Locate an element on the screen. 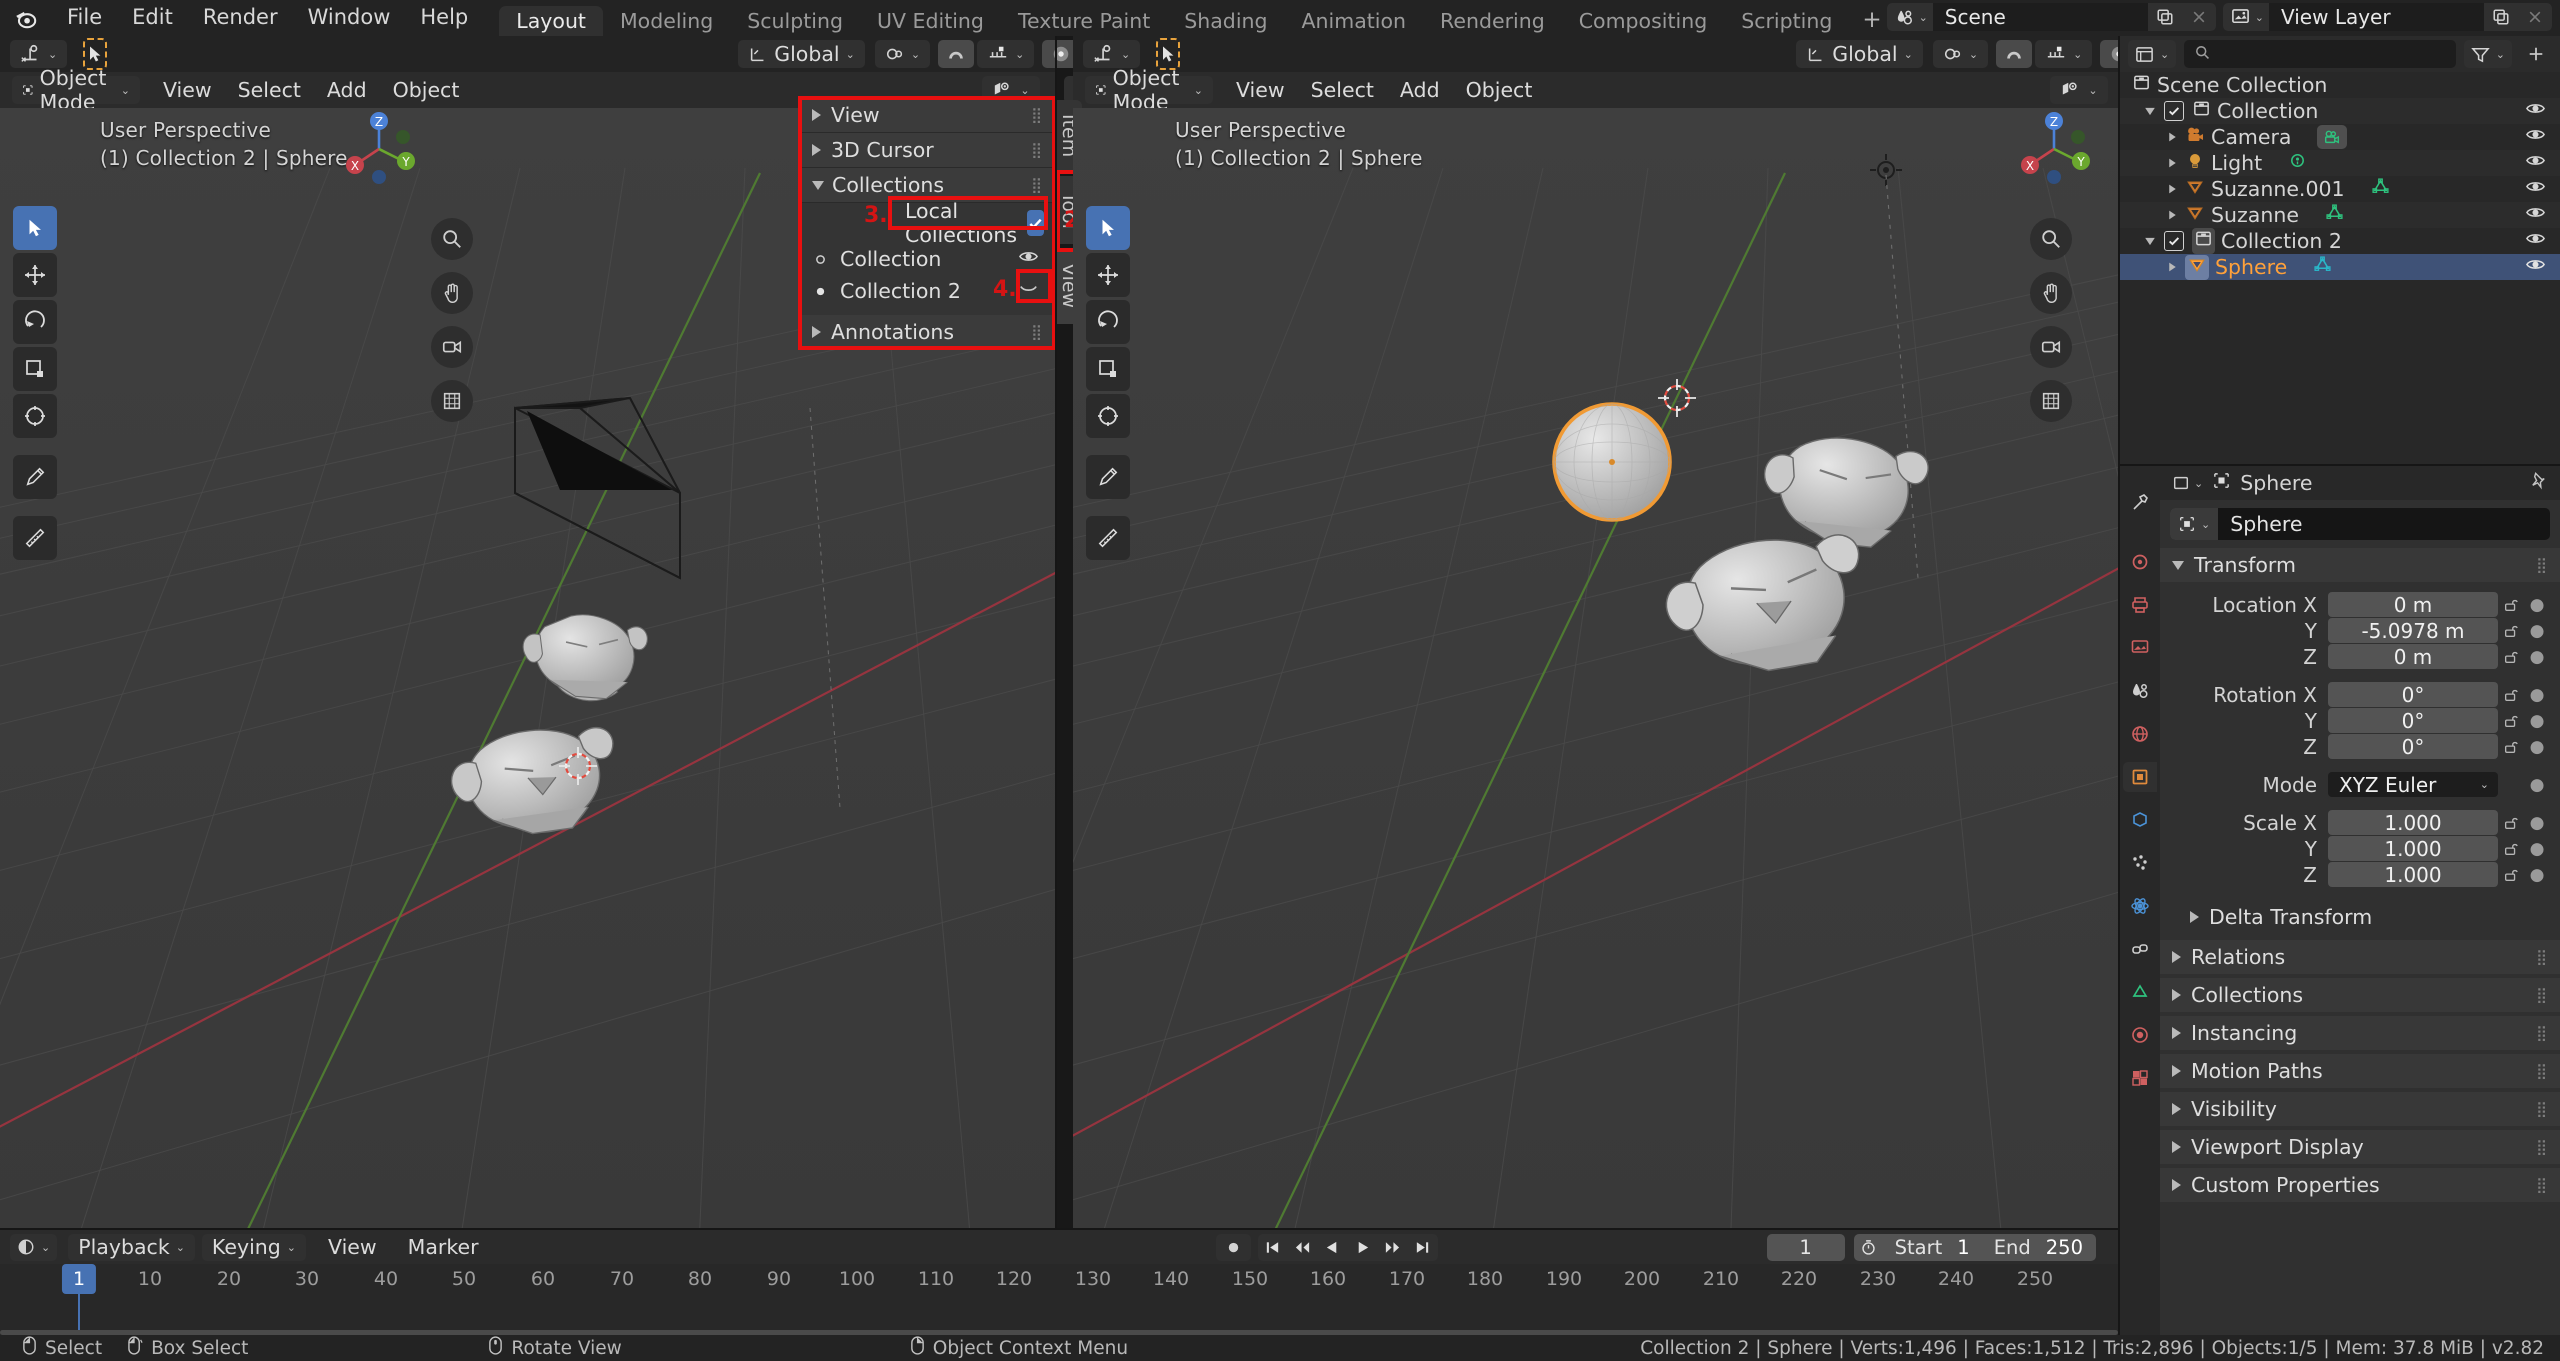  properties-transform-panel-header: Transform ⣿ is located at coordinates (2360, 565).